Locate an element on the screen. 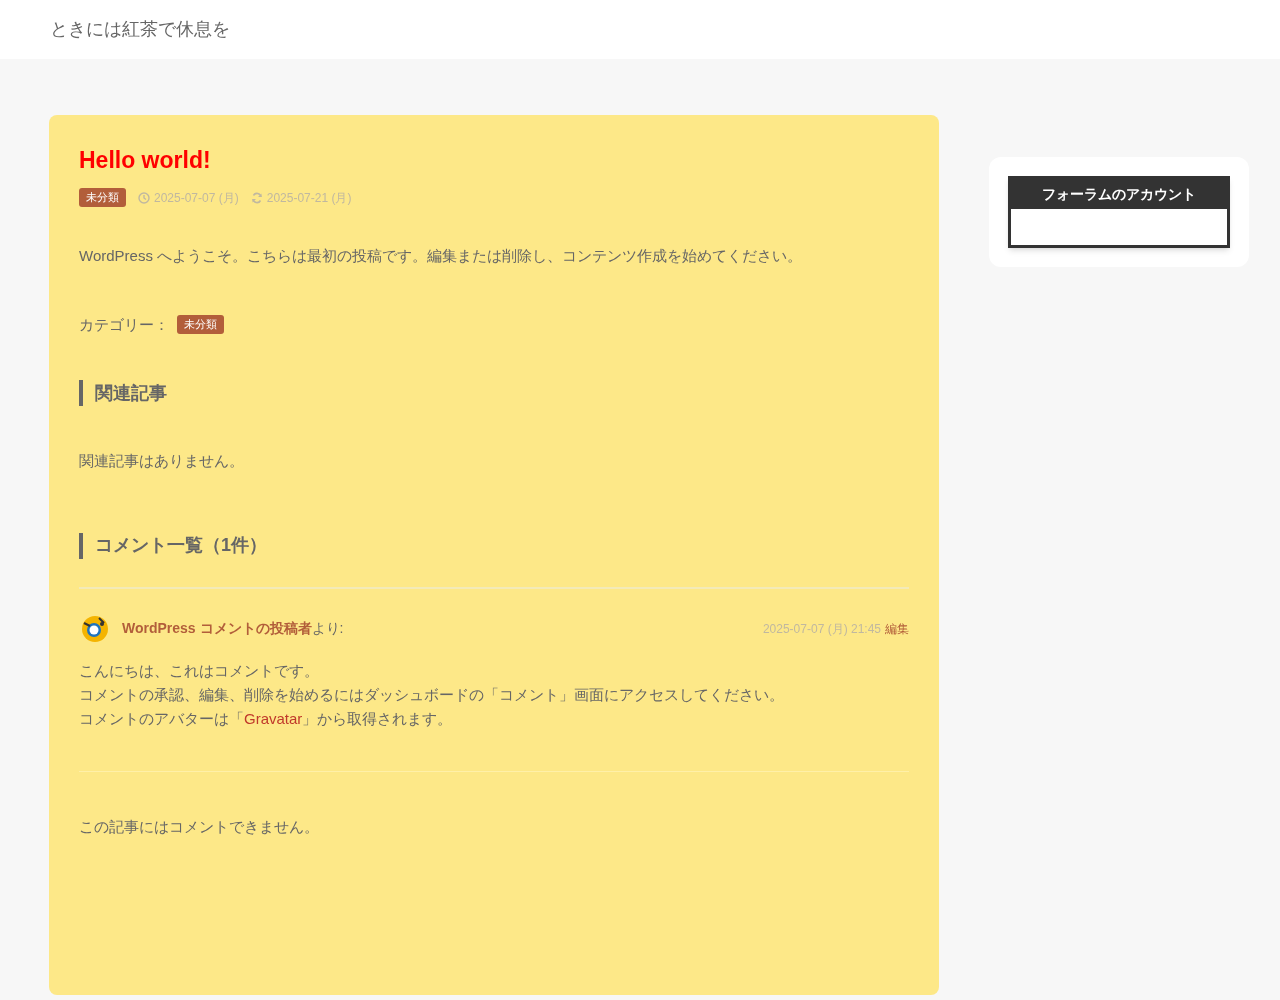 Image resolution: width=1280 pixels, height=1000 pixels. site-title: ときには紅茶で休息を is located at coordinates (140, 29).